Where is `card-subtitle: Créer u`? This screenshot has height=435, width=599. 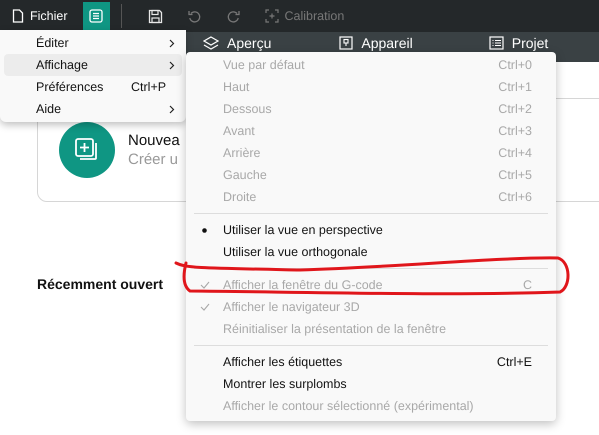 card-subtitle: Créer u is located at coordinates (154, 159).